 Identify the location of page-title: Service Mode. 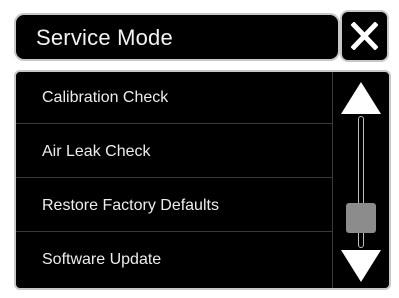
(104, 37).